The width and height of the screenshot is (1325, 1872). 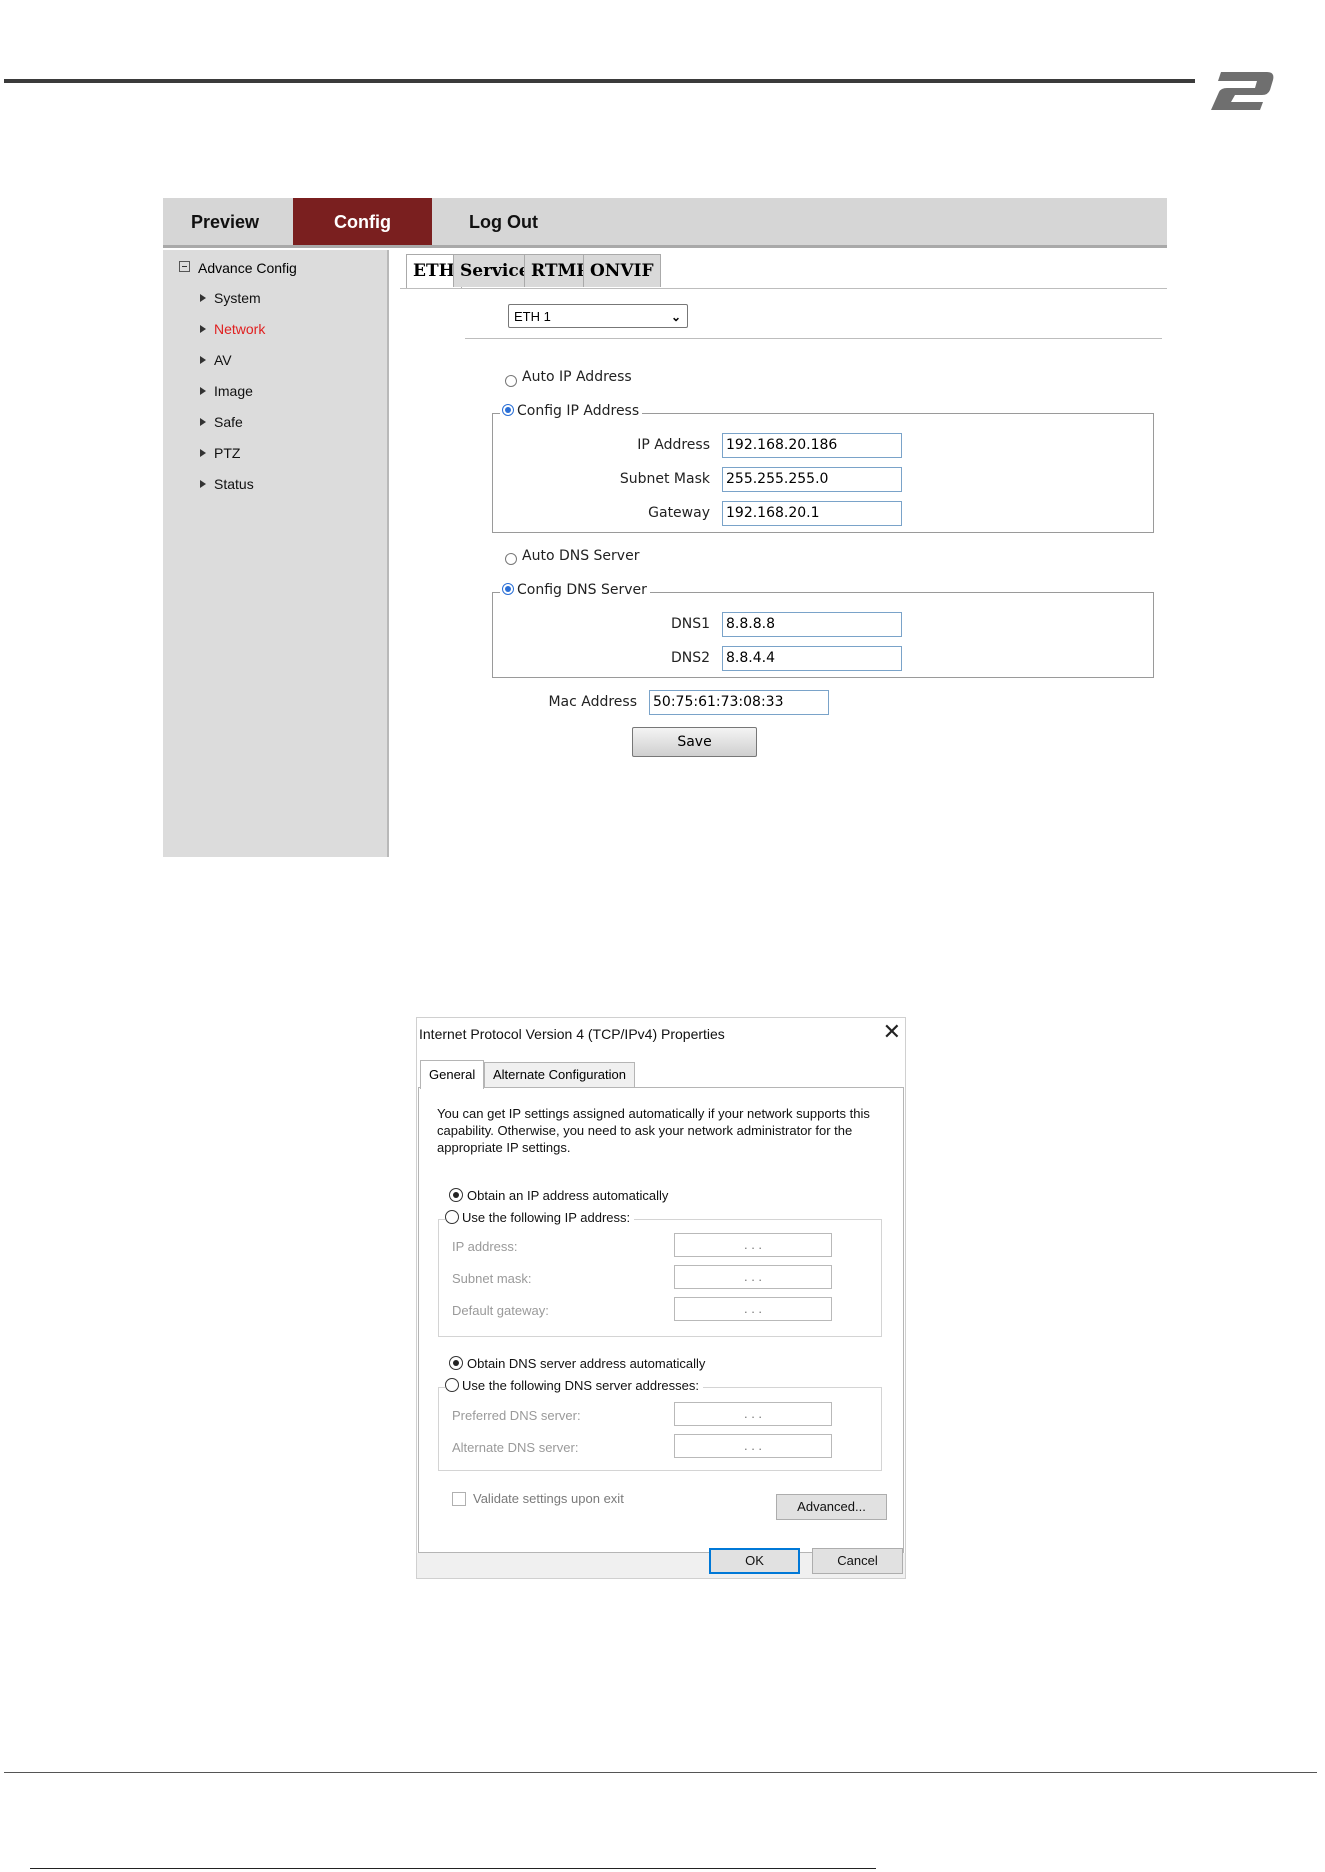 I want to click on sidebar-item-network: Network, so click(x=232, y=329).